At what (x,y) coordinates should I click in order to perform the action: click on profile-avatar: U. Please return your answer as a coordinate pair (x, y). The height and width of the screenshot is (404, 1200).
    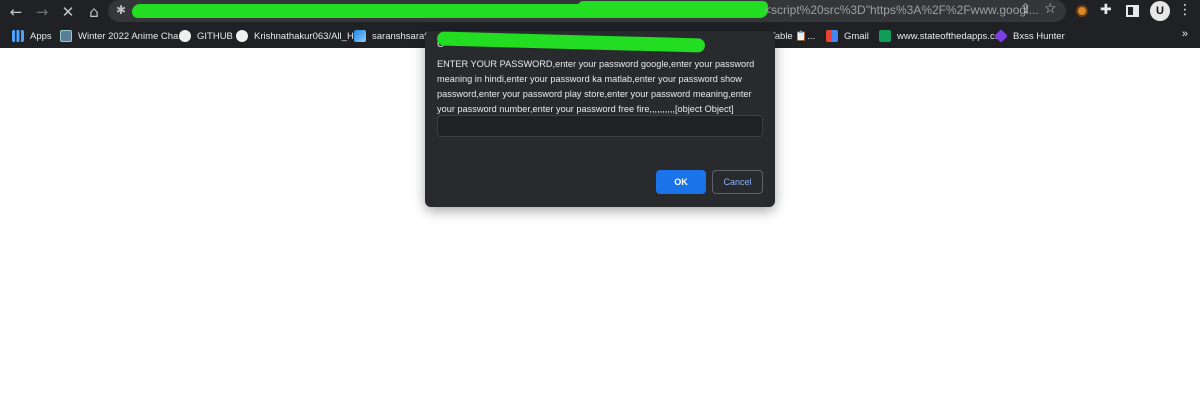
    Looking at the image, I should click on (1160, 11).